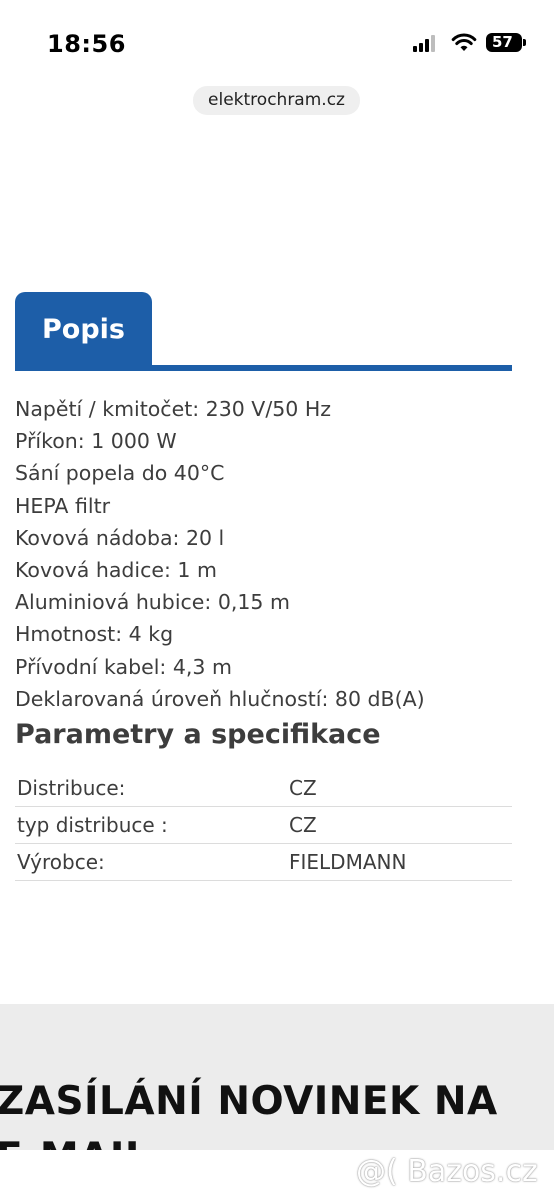 This screenshot has width=554, height=1200. Describe the element at coordinates (277, 40) in the screenshot. I see `status-bar: 18:56 57` at that location.